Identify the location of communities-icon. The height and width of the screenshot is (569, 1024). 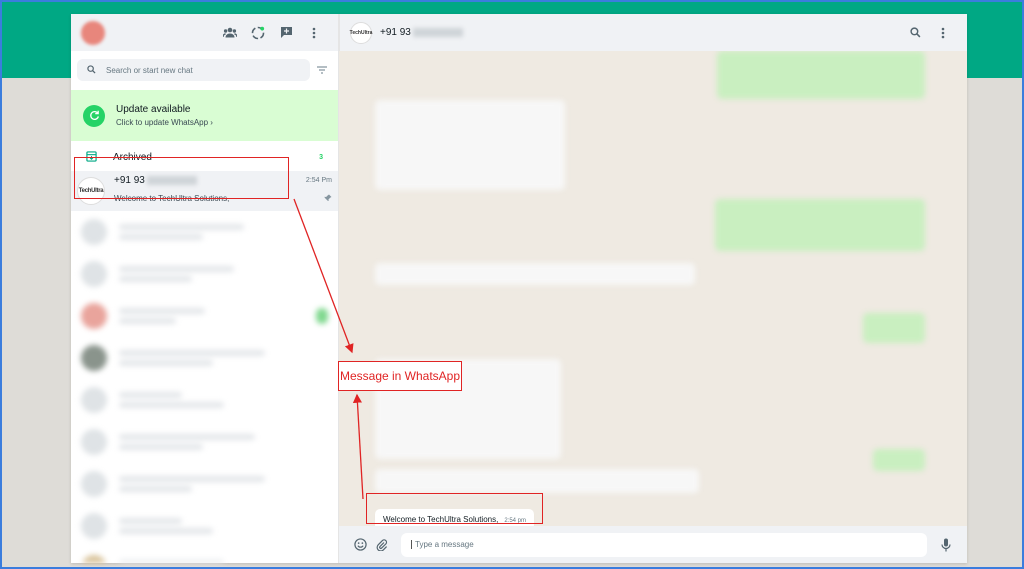
(230, 33).